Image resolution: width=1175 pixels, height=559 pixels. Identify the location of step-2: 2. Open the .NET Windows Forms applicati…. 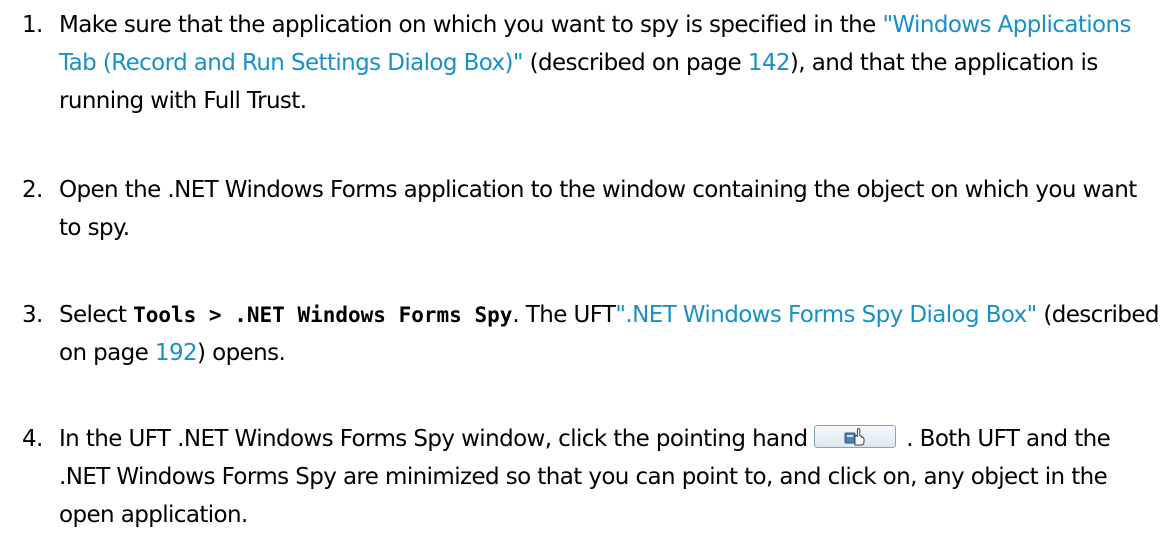
(592, 209).